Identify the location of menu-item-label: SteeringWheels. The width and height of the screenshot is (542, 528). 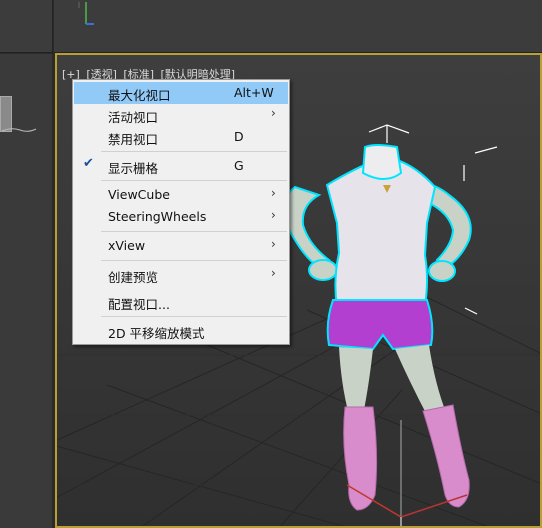
(157, 216).